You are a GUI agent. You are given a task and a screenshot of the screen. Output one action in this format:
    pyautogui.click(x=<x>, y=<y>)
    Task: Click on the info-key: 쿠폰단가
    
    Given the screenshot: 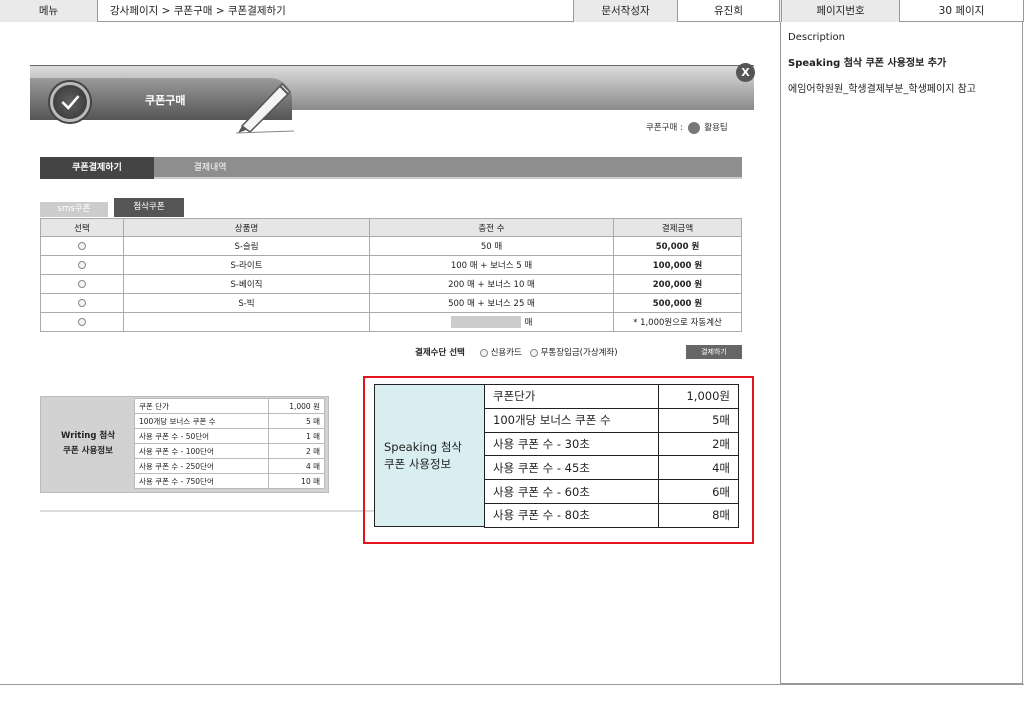 What is the action you would take?
    pyautogui.click(x=571, y=396)
    